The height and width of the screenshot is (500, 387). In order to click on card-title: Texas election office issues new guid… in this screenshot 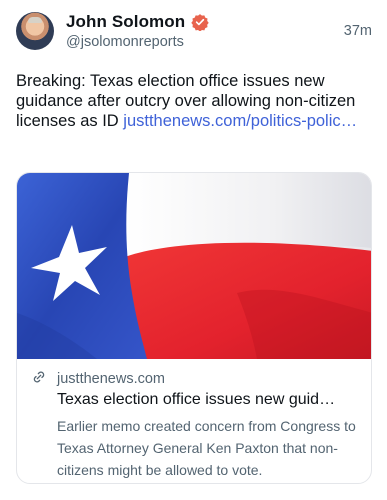, I will do `click(210, 400)`.